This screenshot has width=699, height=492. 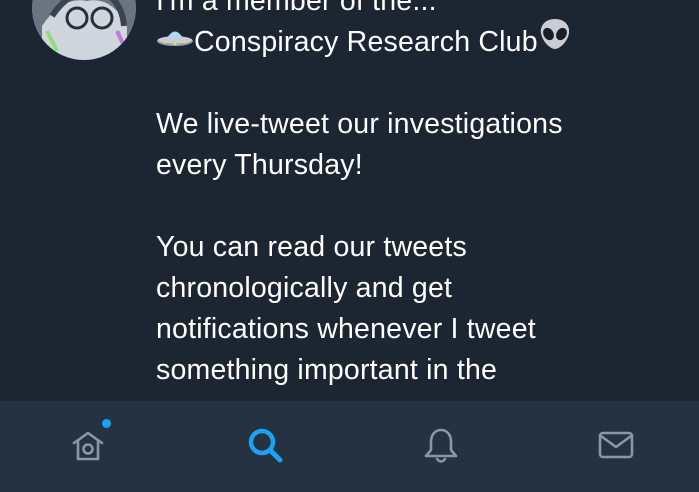 What do you see at coordinates (84, 30) in the screenshot?
I see `avatar` at bounding box center [84, 30].